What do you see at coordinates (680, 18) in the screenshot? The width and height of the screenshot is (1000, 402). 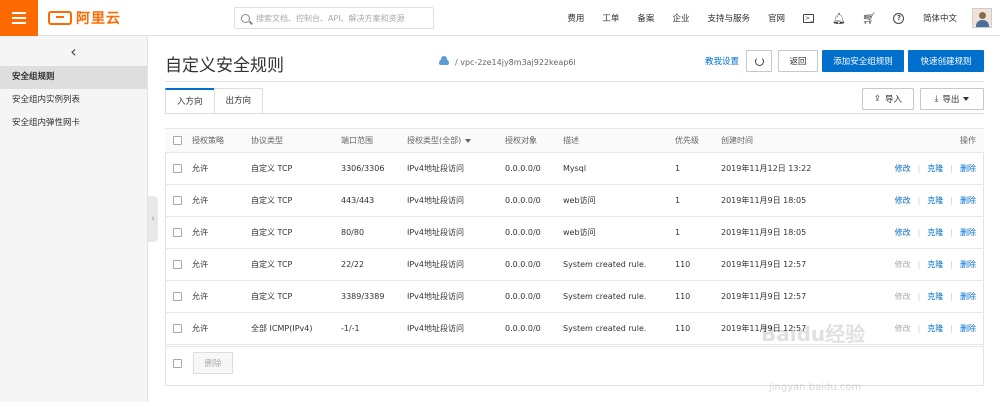 I see `nav-enterprise: 企业` at bounding box center [680, 18].